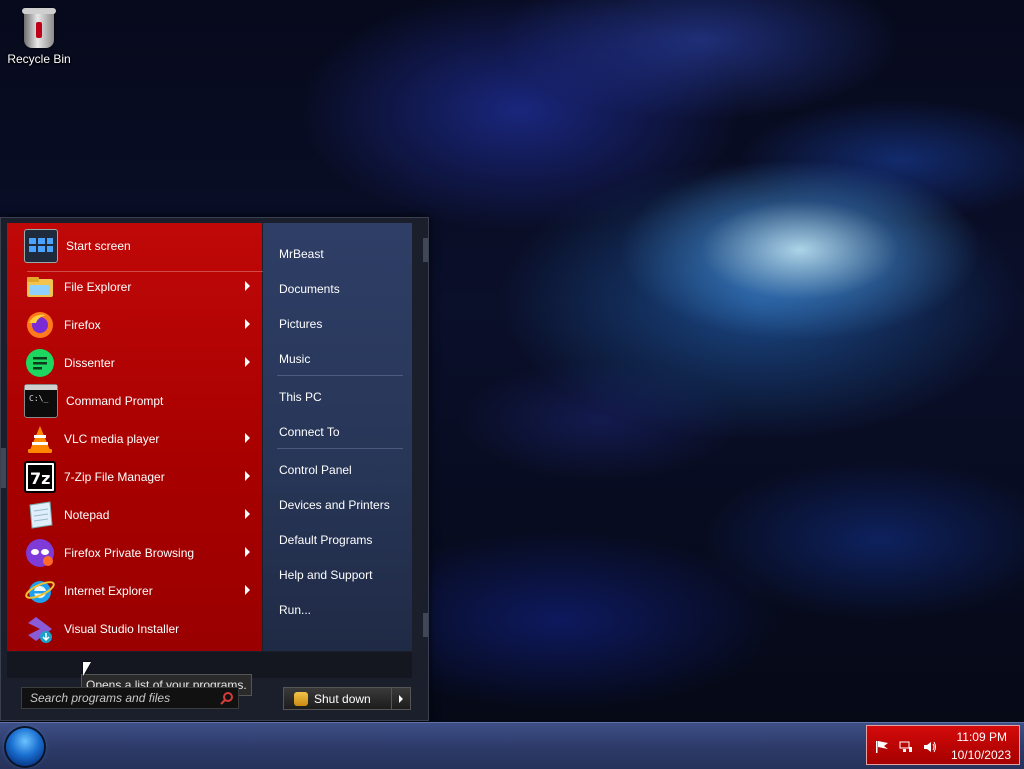 This screenshot has height=769, width=1024. What do you see at coordinates (325, 575) in the screenshot?
I see `places-item-help-support: Help and Support` at bounding box center [325, 575].